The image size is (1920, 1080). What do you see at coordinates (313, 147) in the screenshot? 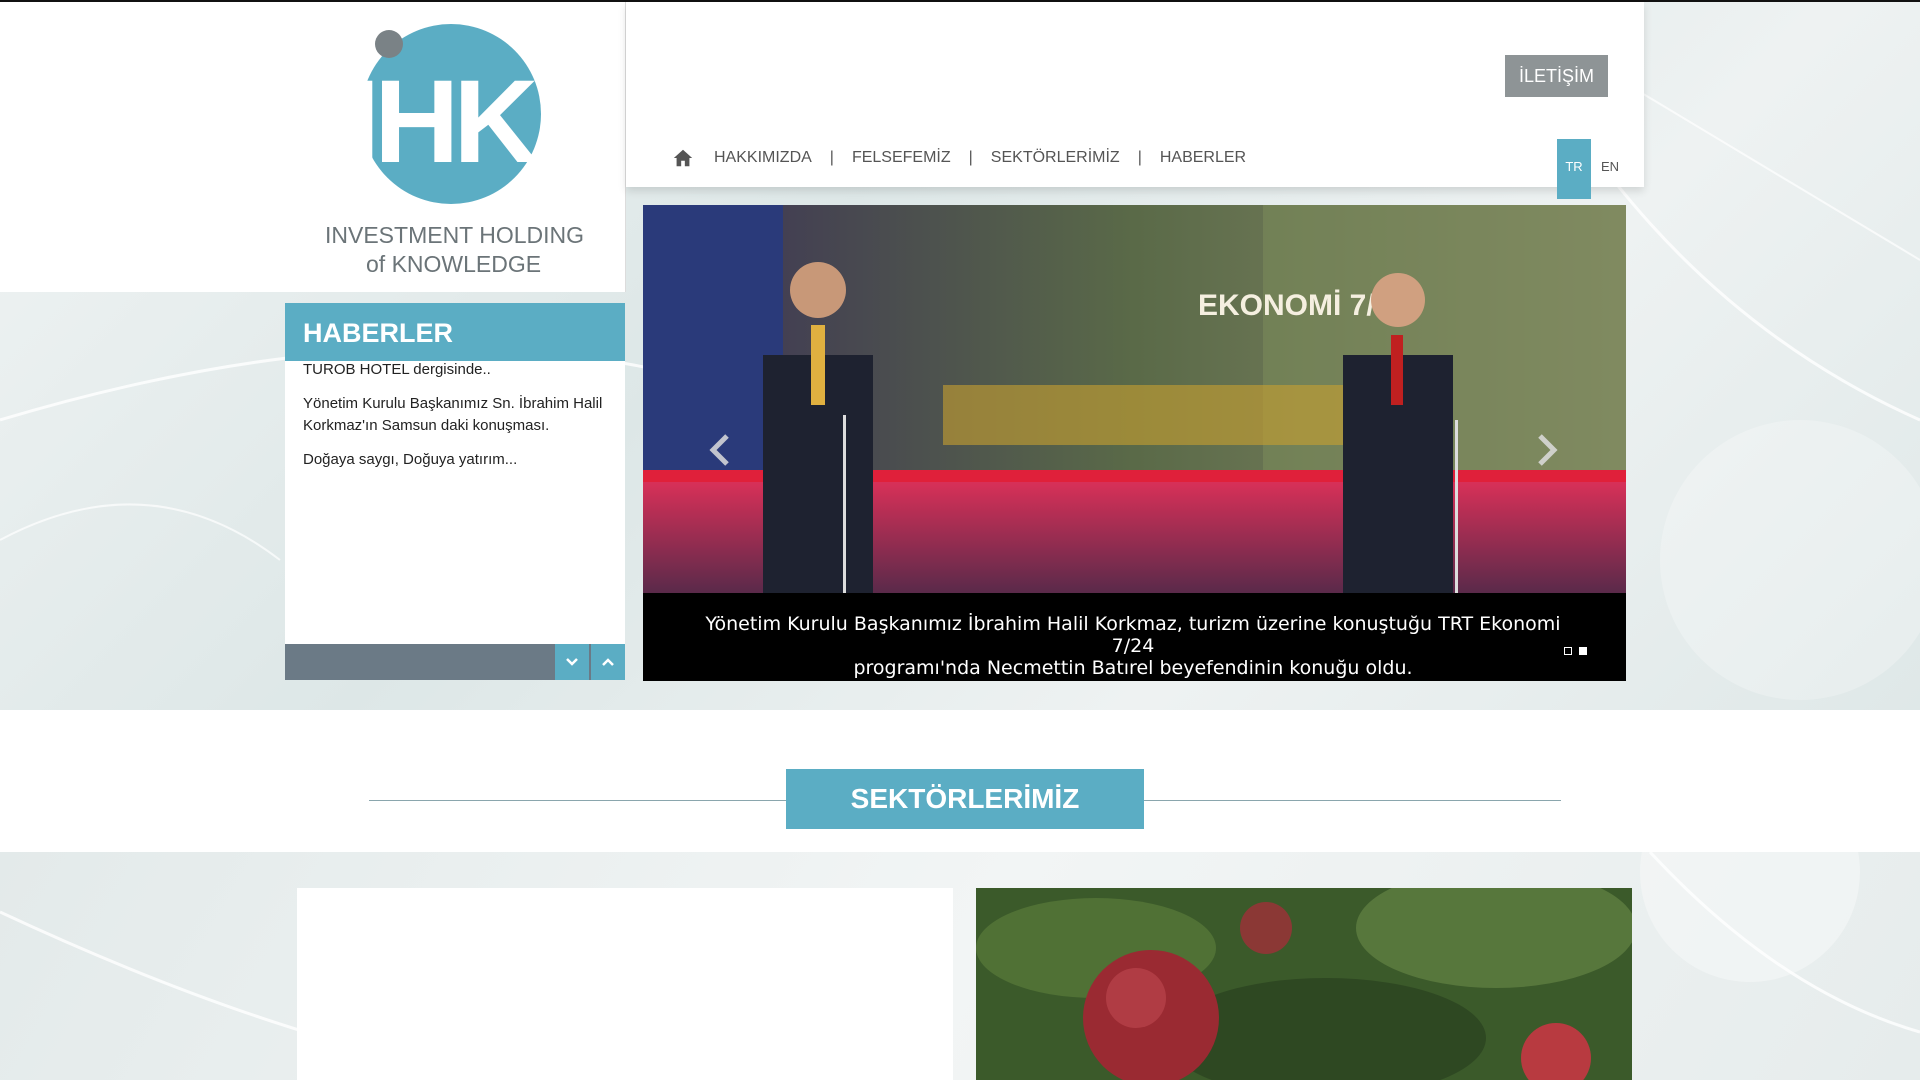
I see `logo-area: IHK INVESTMENT HOLDING of KNOWLEDGE` at bounding box center [313, 147].